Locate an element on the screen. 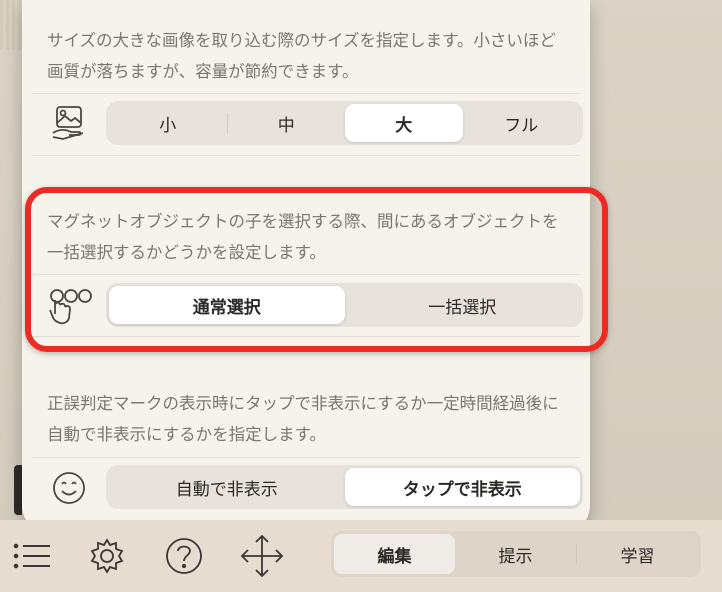 The width and height of the screenshot is (722, 592). size-option-medium: 中 is located at coordinates (287, 123).